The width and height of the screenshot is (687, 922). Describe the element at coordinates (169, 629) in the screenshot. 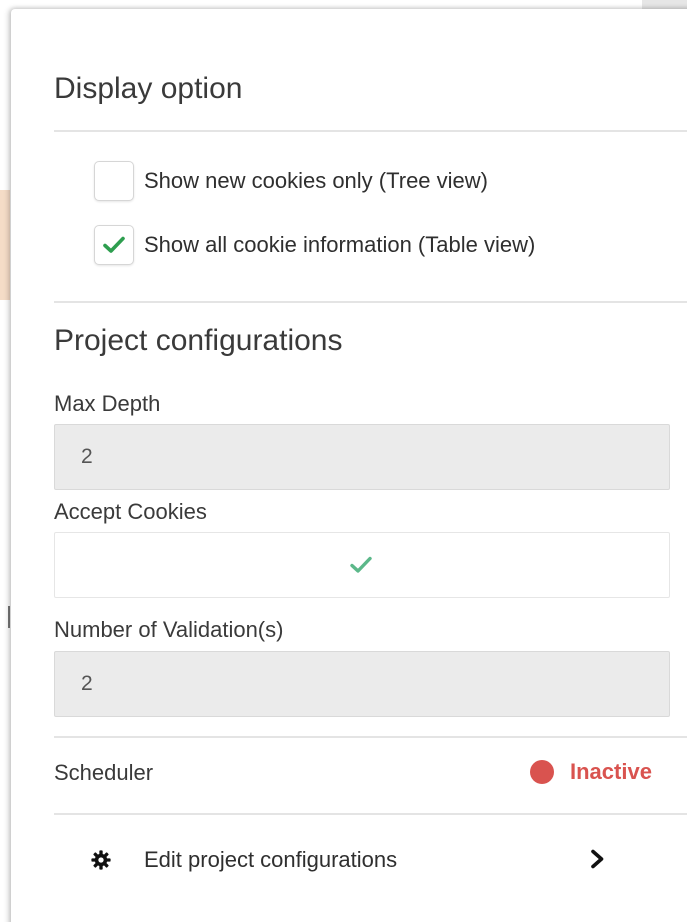

I see `validations-label: Number of Validation(s)` at that location.